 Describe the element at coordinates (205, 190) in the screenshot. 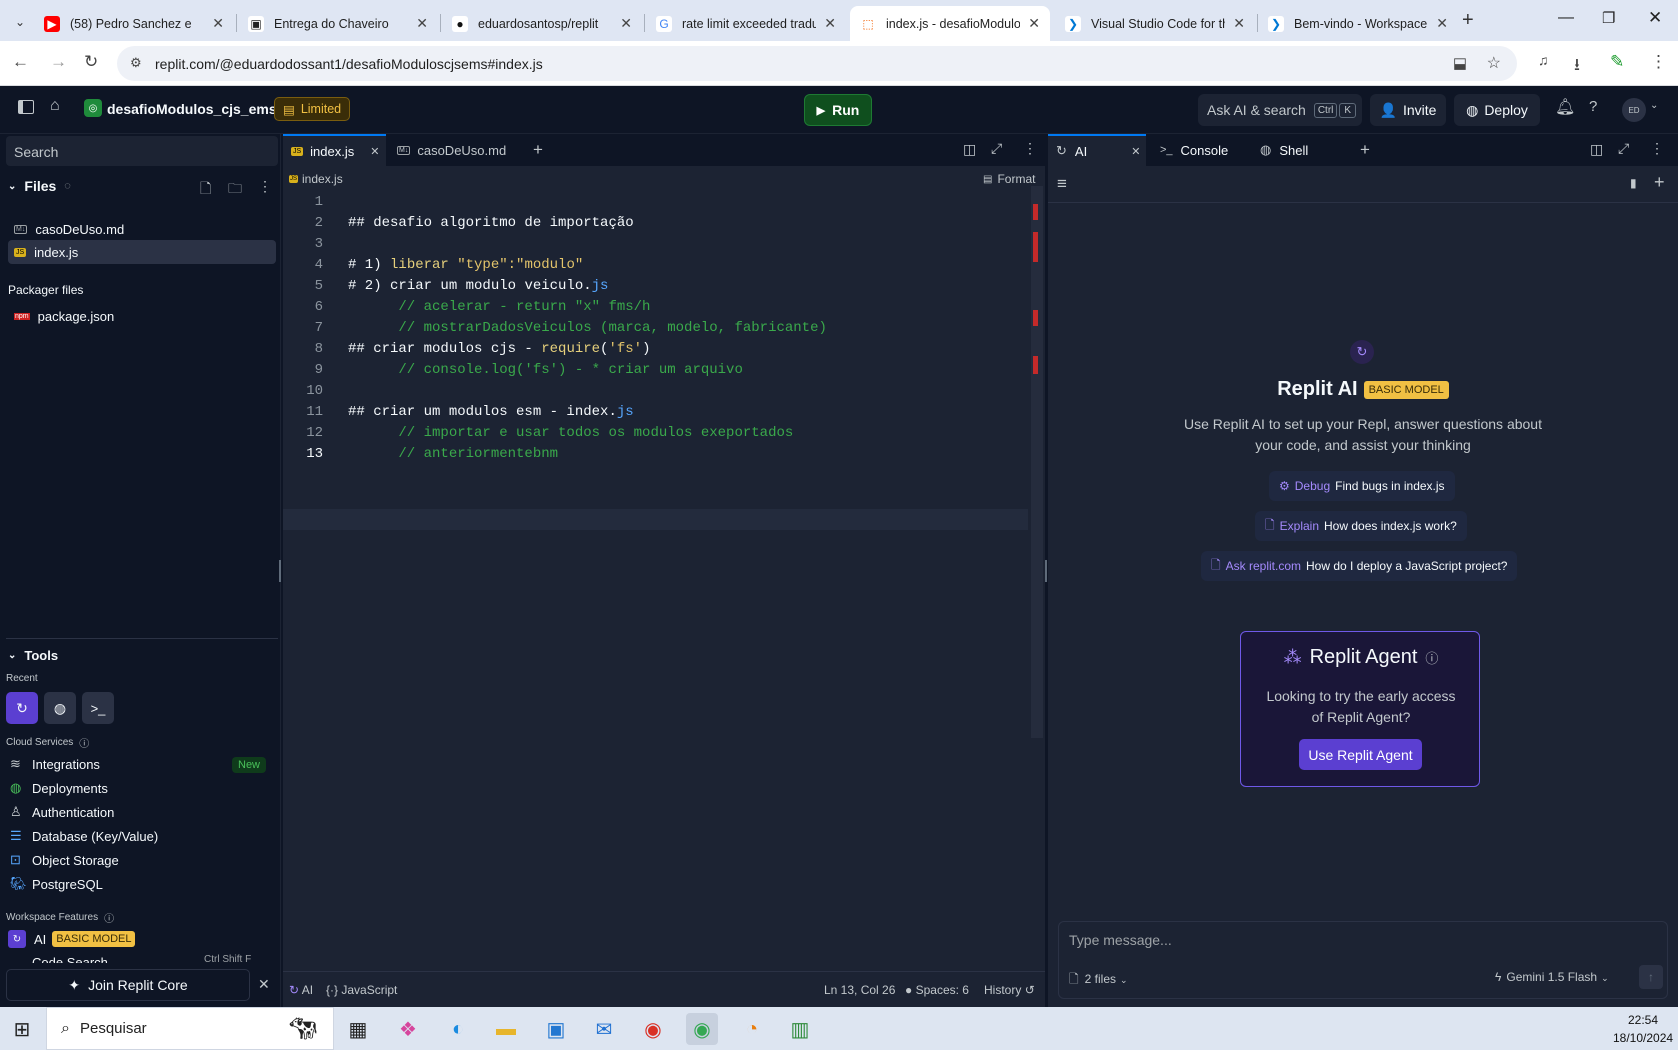

I see `new-file-icon: 🗋` at that location.